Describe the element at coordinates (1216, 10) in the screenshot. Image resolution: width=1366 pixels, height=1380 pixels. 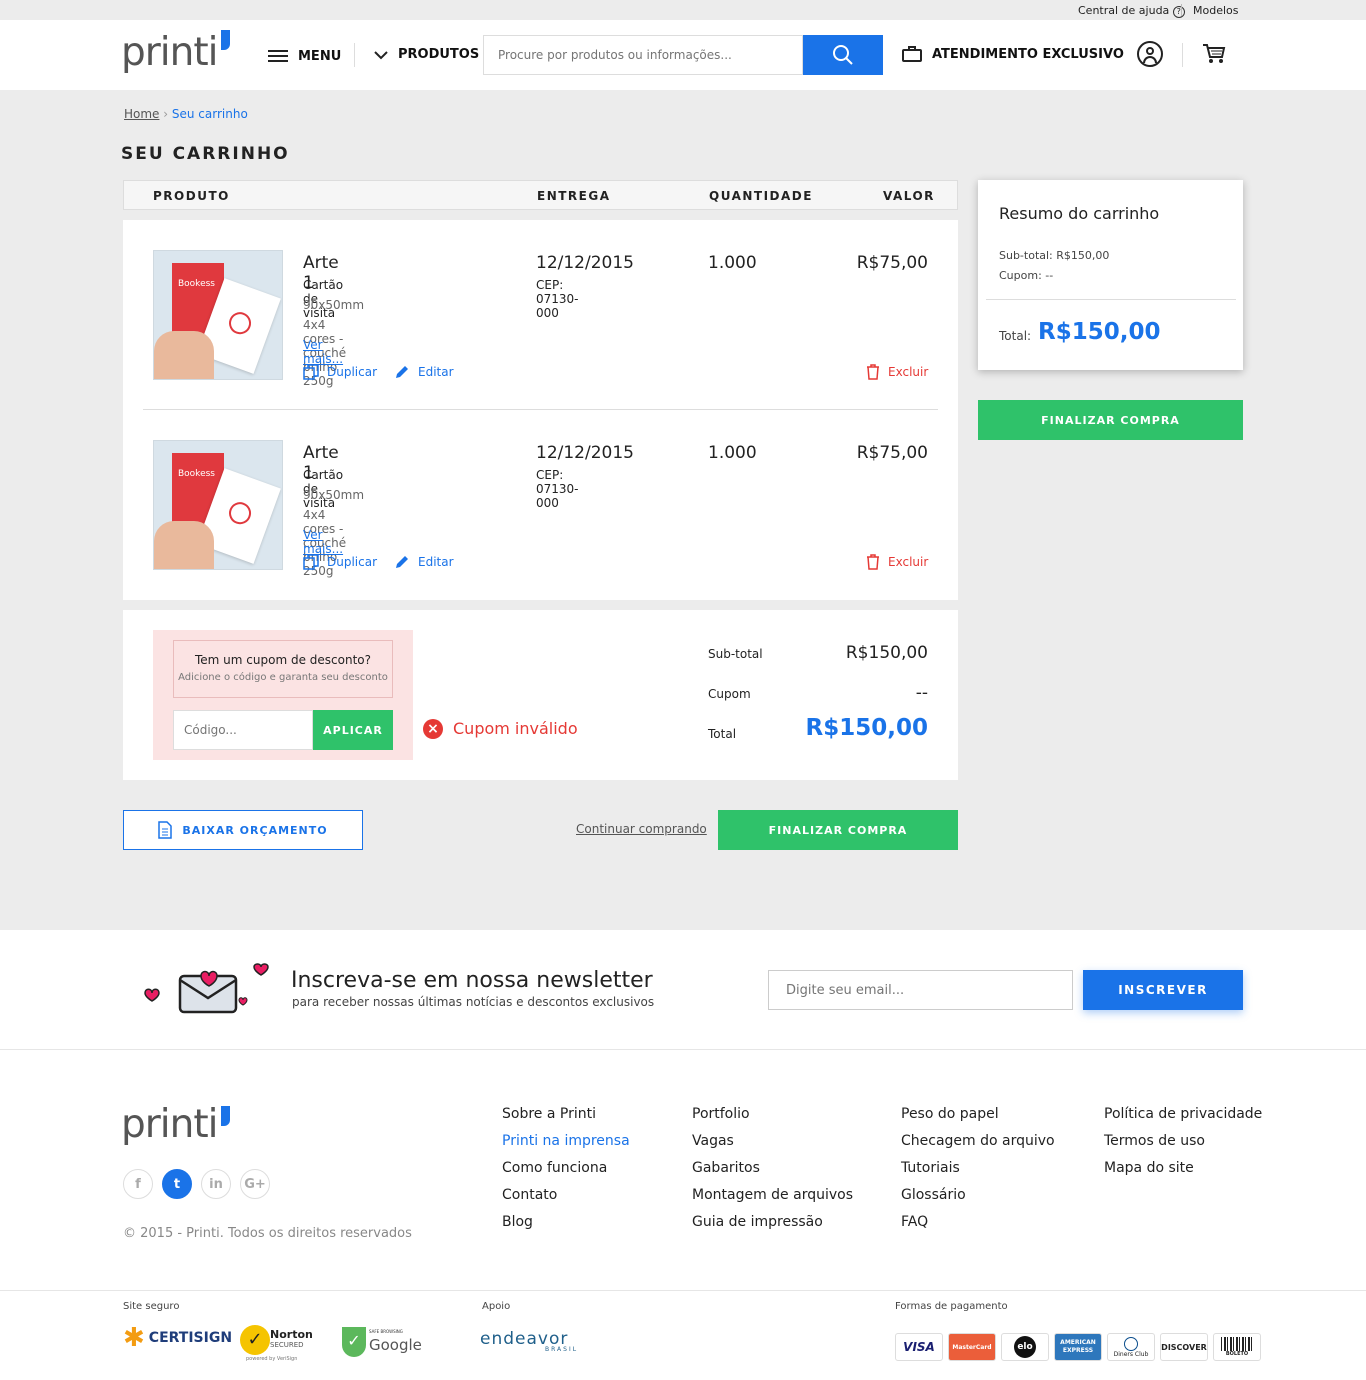
I see `models-link: Modelos` at that location.